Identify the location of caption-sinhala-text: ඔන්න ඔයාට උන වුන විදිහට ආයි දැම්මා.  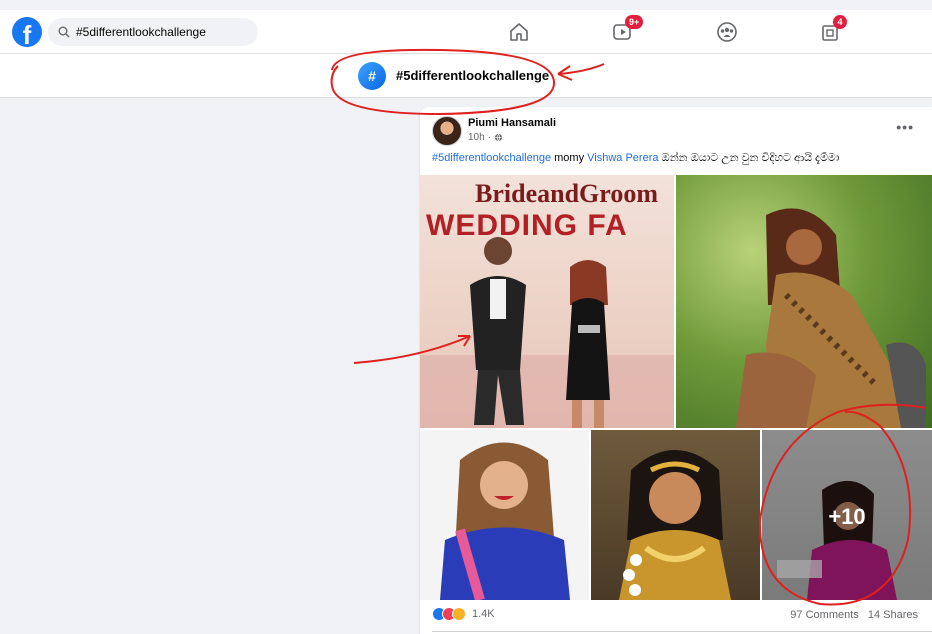
(750, 158).